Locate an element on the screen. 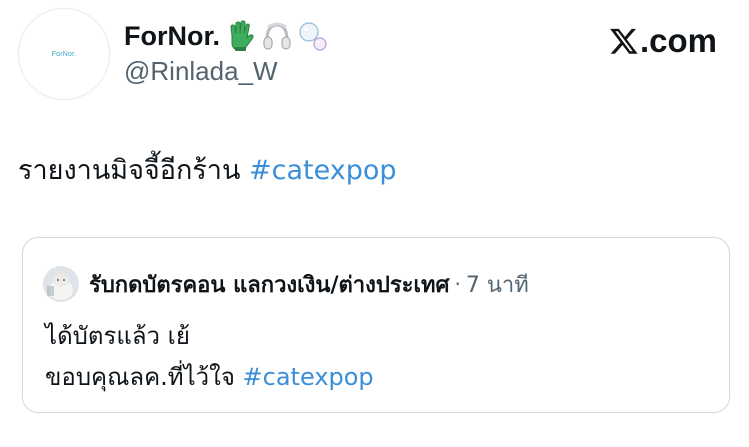  x-brand: .com is located at coordinates (663, 41).